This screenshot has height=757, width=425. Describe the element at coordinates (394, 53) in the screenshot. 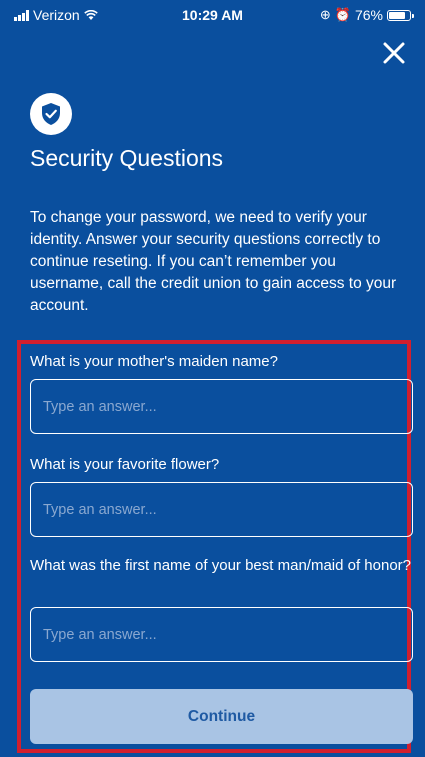

I see `close-icon` at that location.